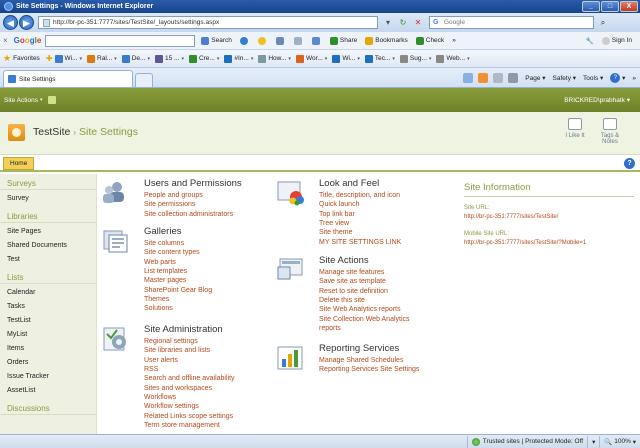  I want to click on tab-home: Home, so click(19, 163).